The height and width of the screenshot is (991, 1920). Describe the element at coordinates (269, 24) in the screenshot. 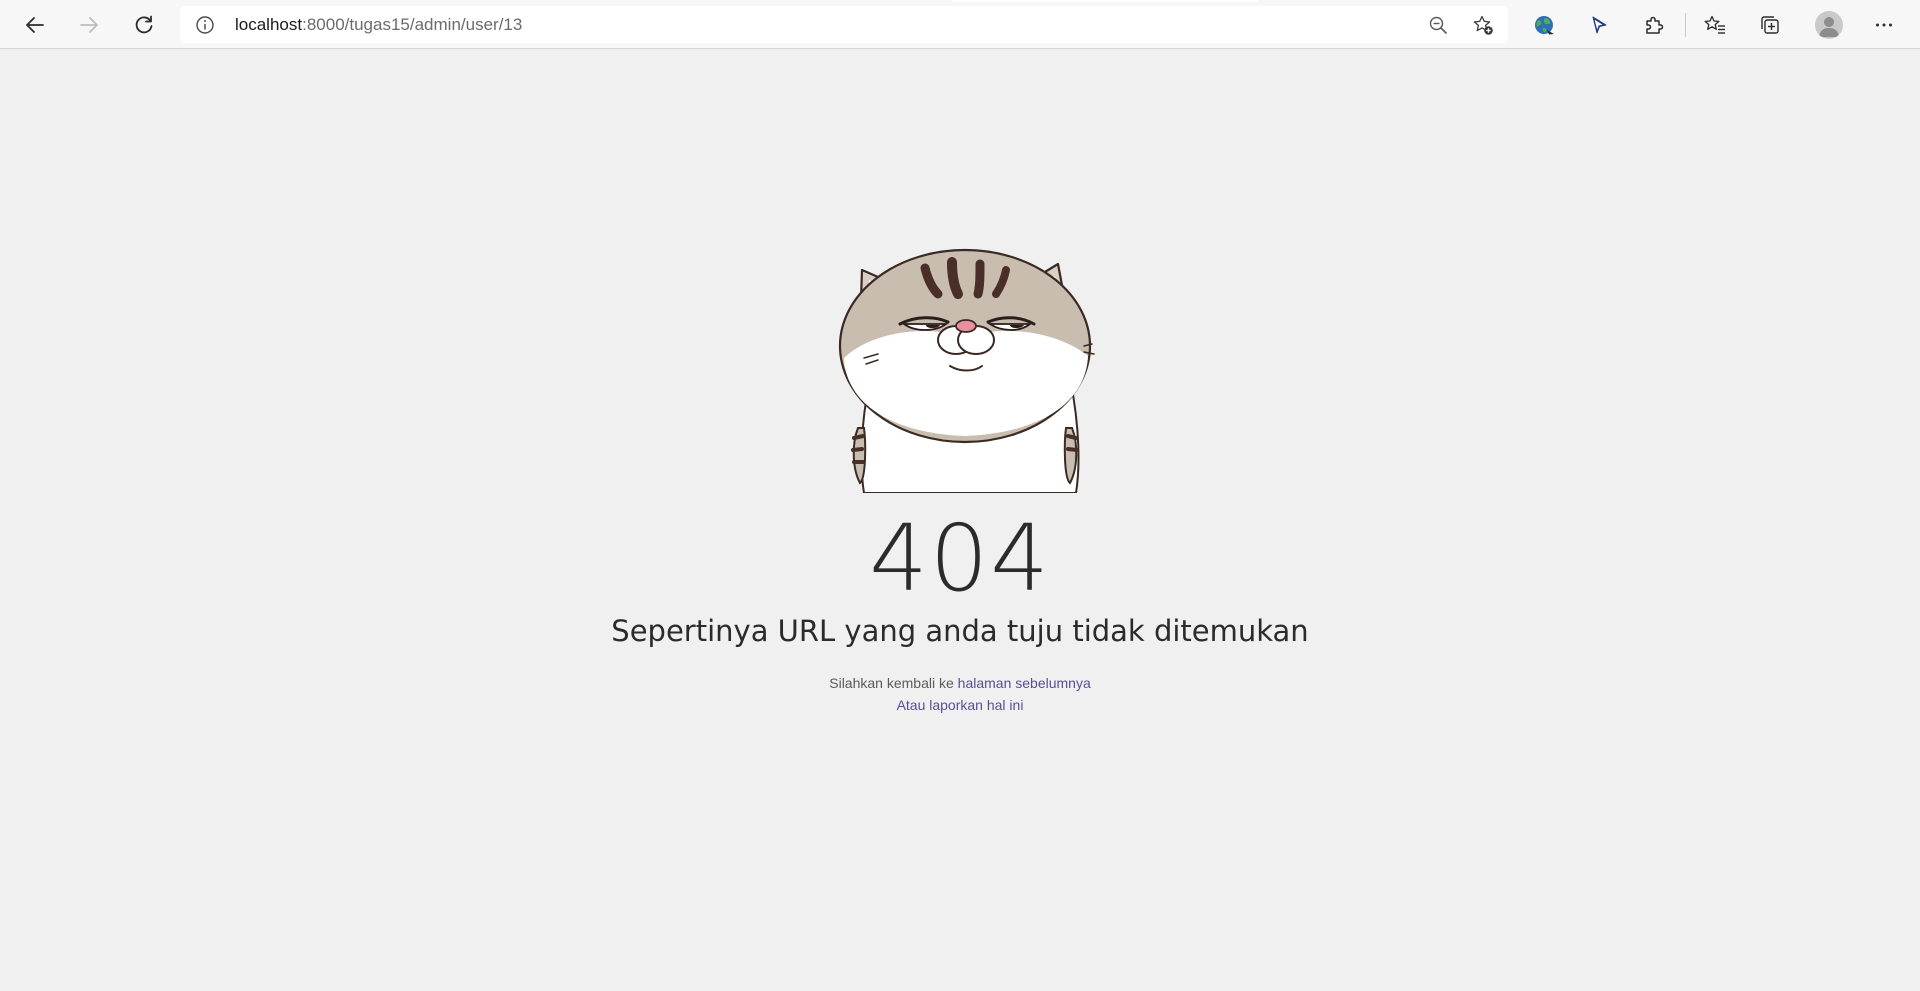

I see `url-host: localhost` at that location.